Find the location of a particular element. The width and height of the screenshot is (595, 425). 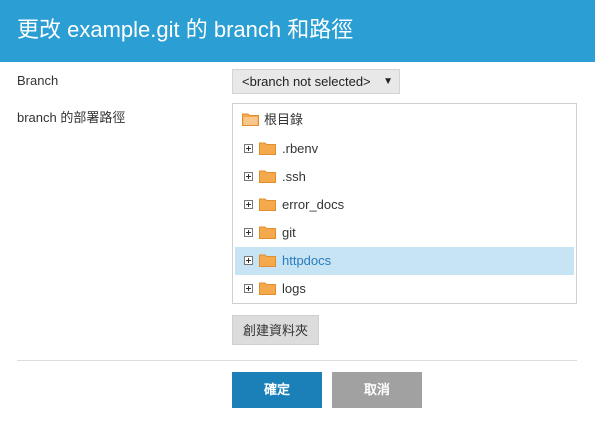

tree-item: git is located at coordinates (404, 233).